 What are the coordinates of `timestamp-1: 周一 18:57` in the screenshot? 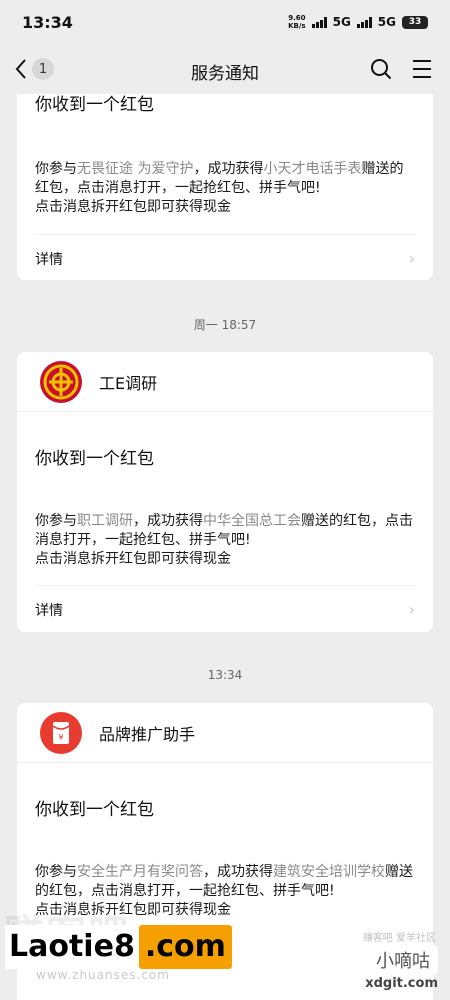 It's located at (225, 325).